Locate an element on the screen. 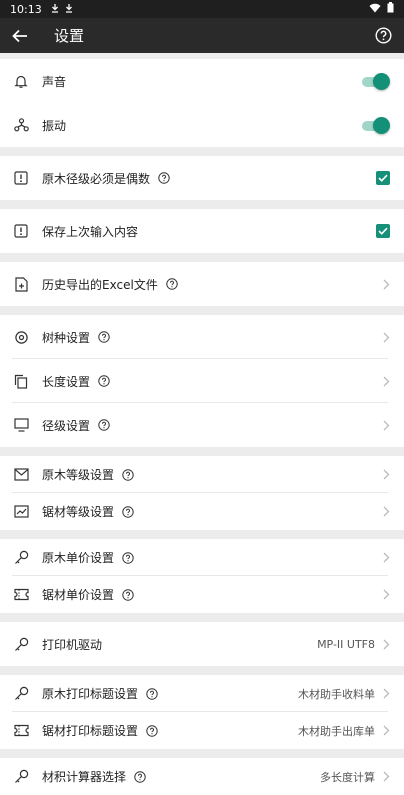  setting-label: 声音 is located at coordinates (54, 81).